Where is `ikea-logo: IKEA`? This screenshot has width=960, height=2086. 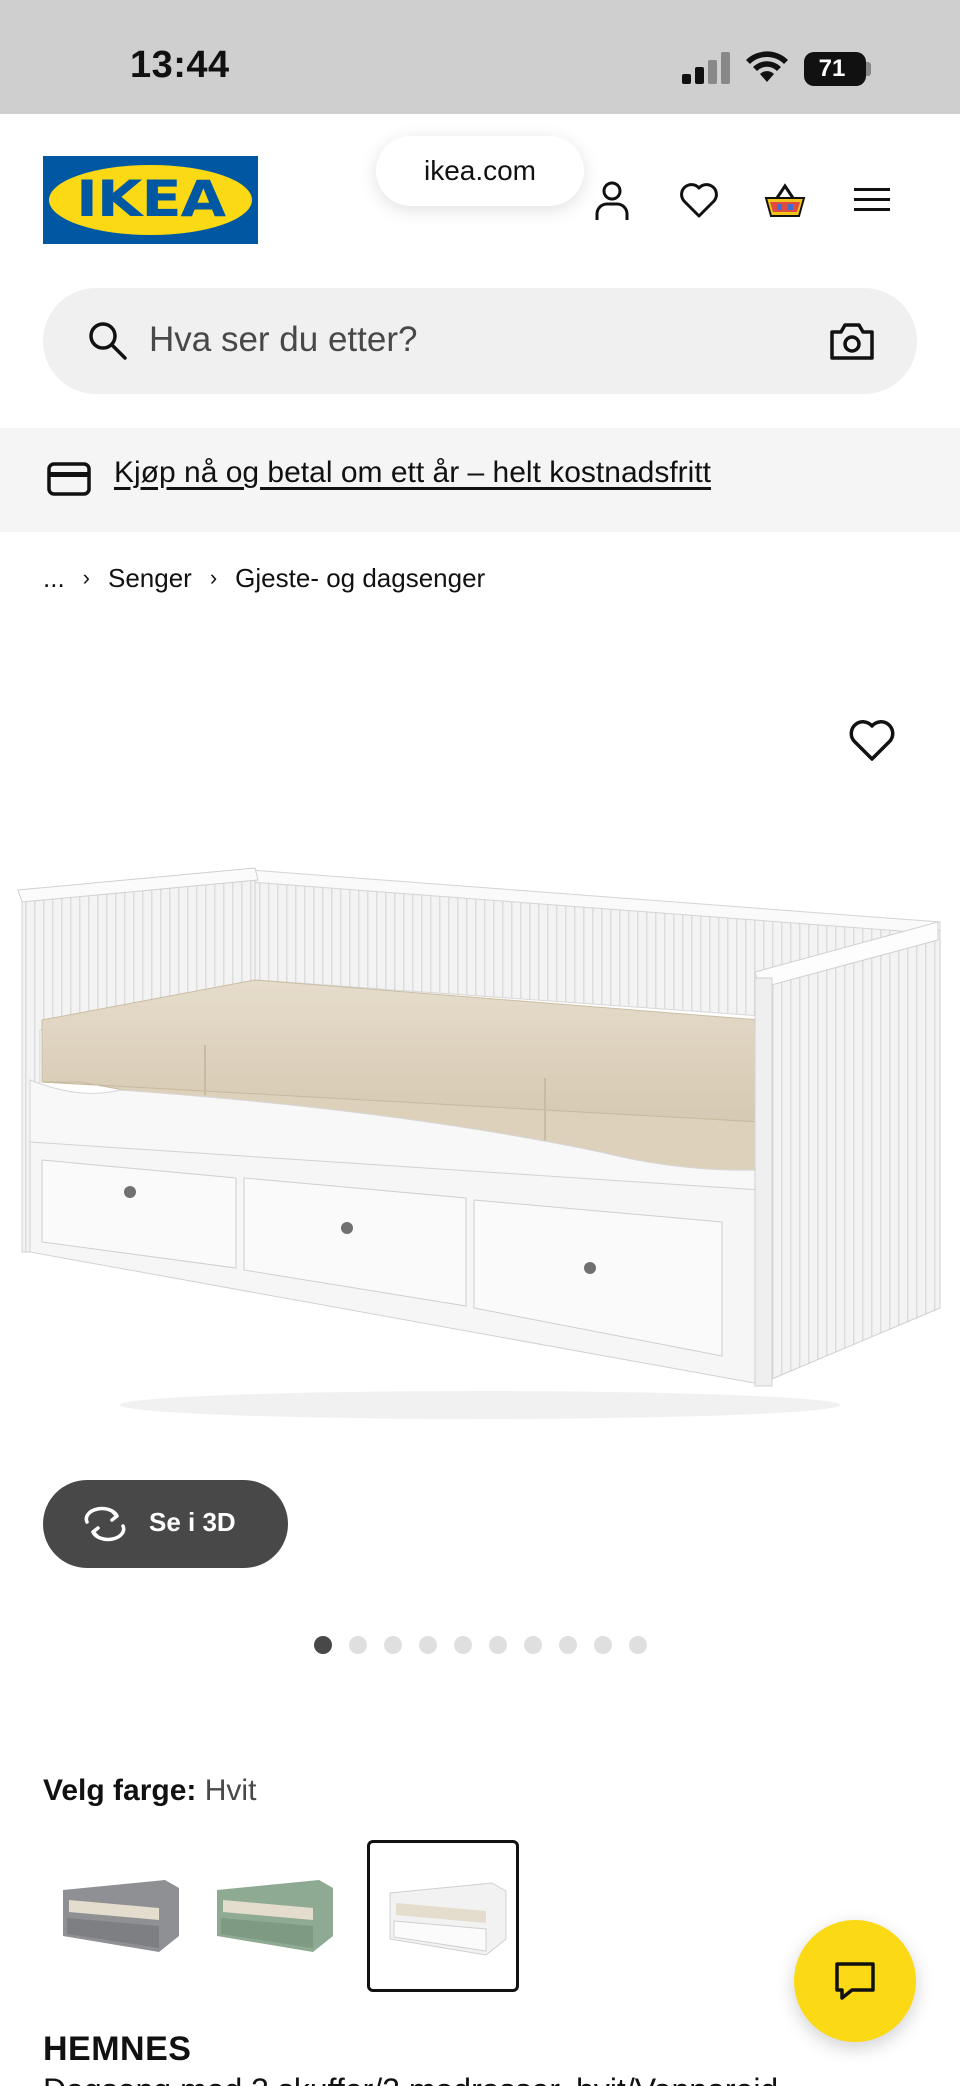 ikea-logo: IKEA is located at coordinates (150, 200).